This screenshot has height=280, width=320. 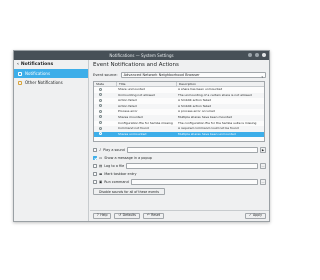 I want to click on apply-button: ✓ Apply, so click(x=255, y=216).